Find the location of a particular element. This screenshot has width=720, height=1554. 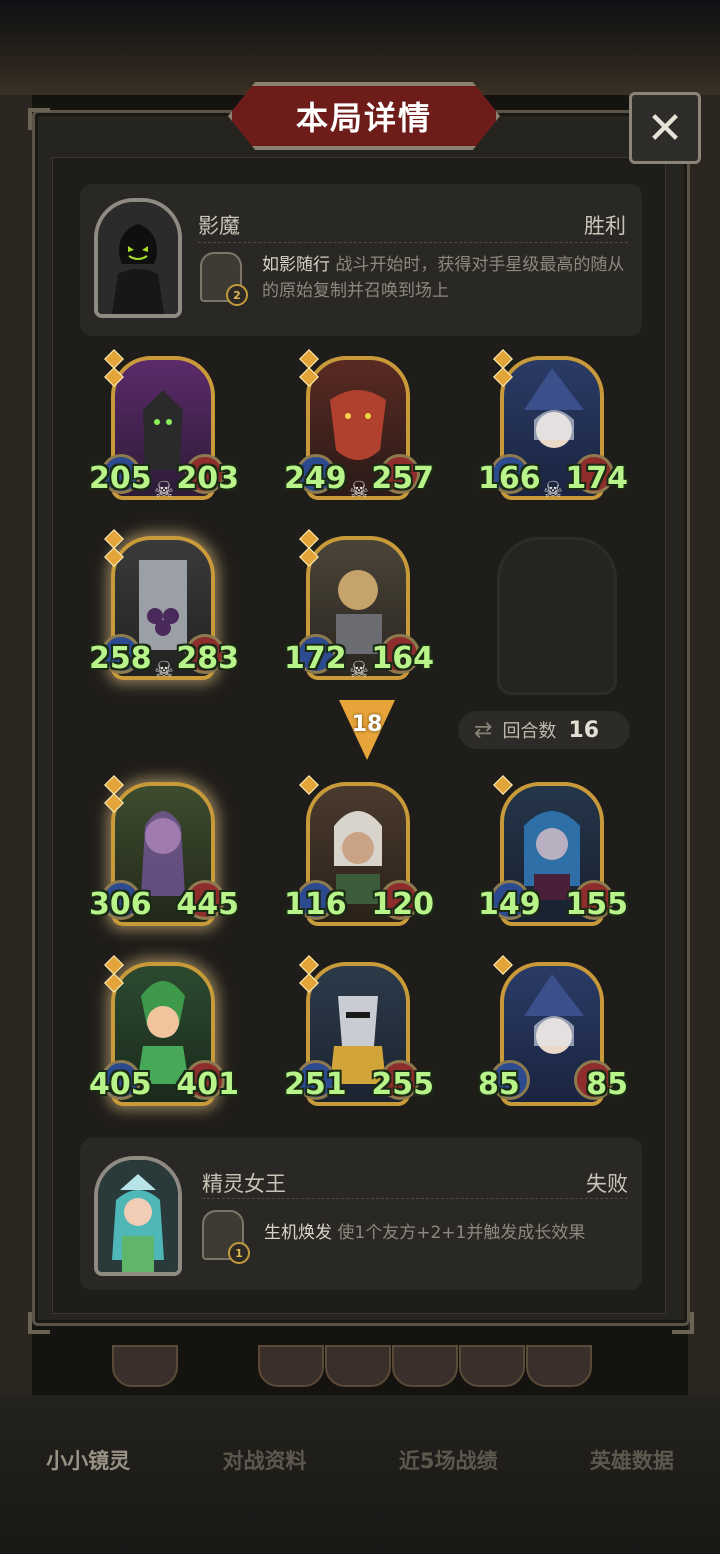

close-icon: ✕ is located at coordinates (665, 128).